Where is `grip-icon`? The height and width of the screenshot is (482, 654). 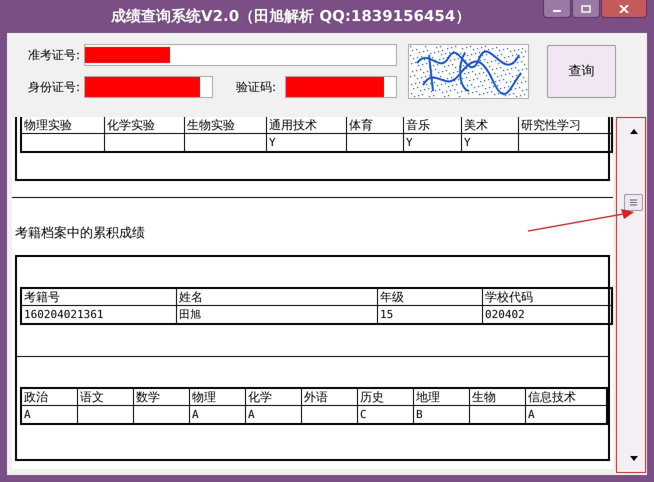
grip-icon is located at coordinates (634, 202).